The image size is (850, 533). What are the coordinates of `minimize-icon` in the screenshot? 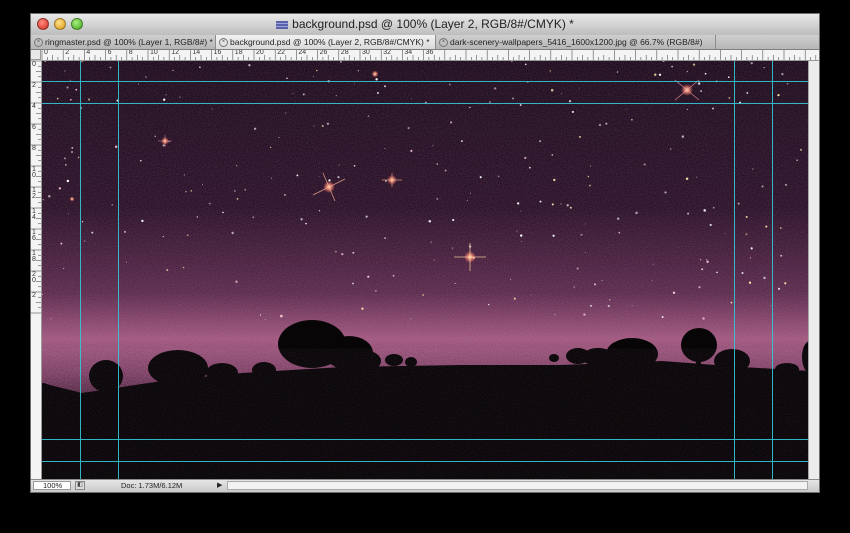 It's located at (60, 24).